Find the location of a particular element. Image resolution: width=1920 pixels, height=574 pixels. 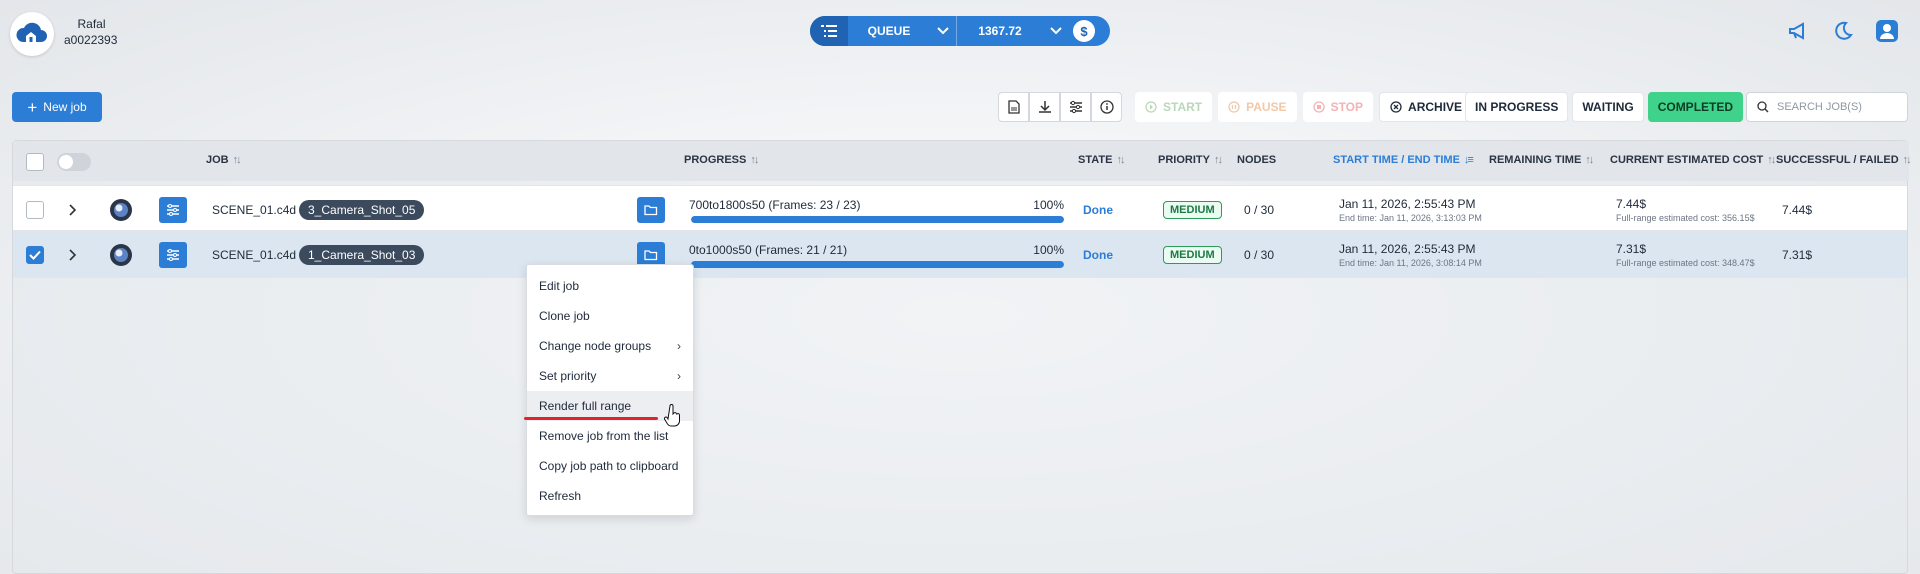

cinema4d-icon is located at coordinates (121, 255).